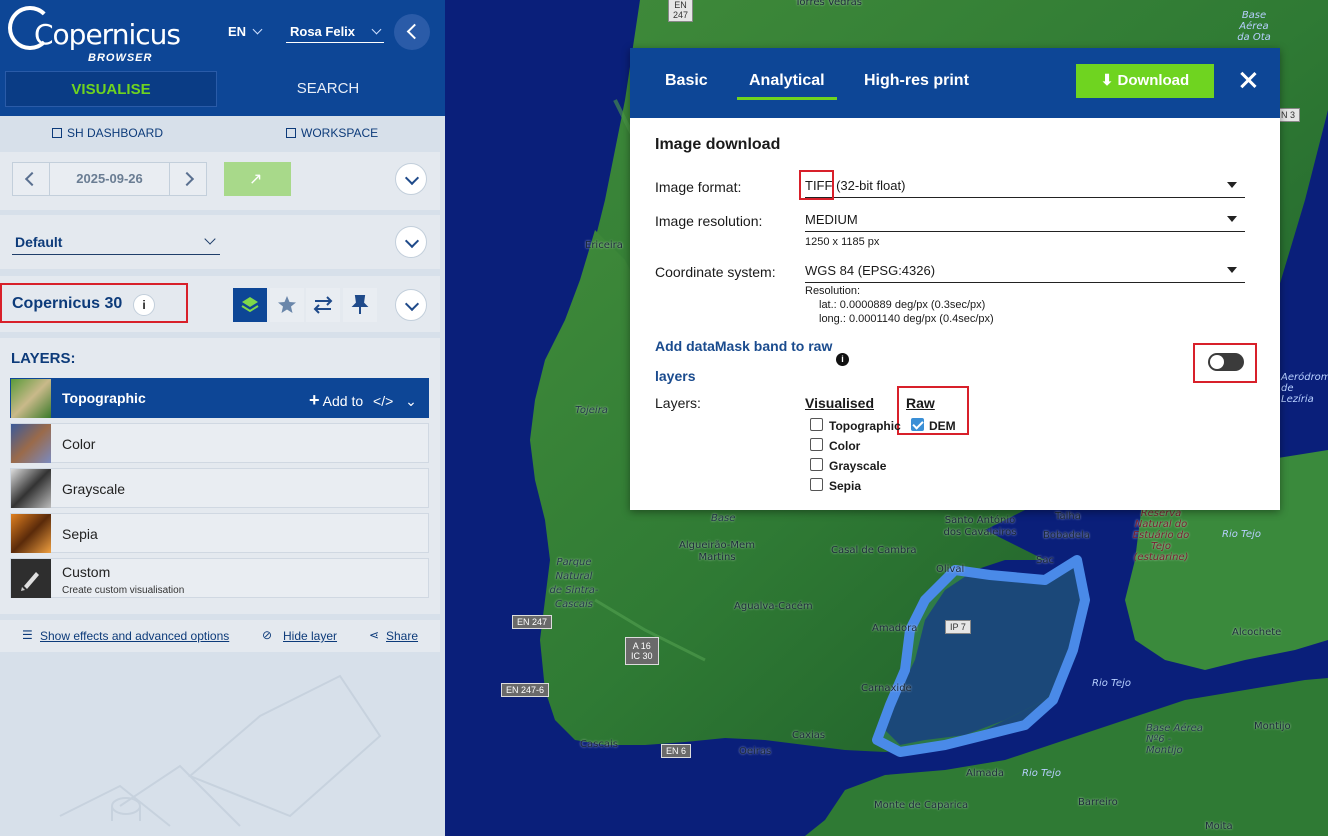 This screenshot has height=836, width=1328. I want to click on workspace-link: WORKSPACE, so click(332, 133).